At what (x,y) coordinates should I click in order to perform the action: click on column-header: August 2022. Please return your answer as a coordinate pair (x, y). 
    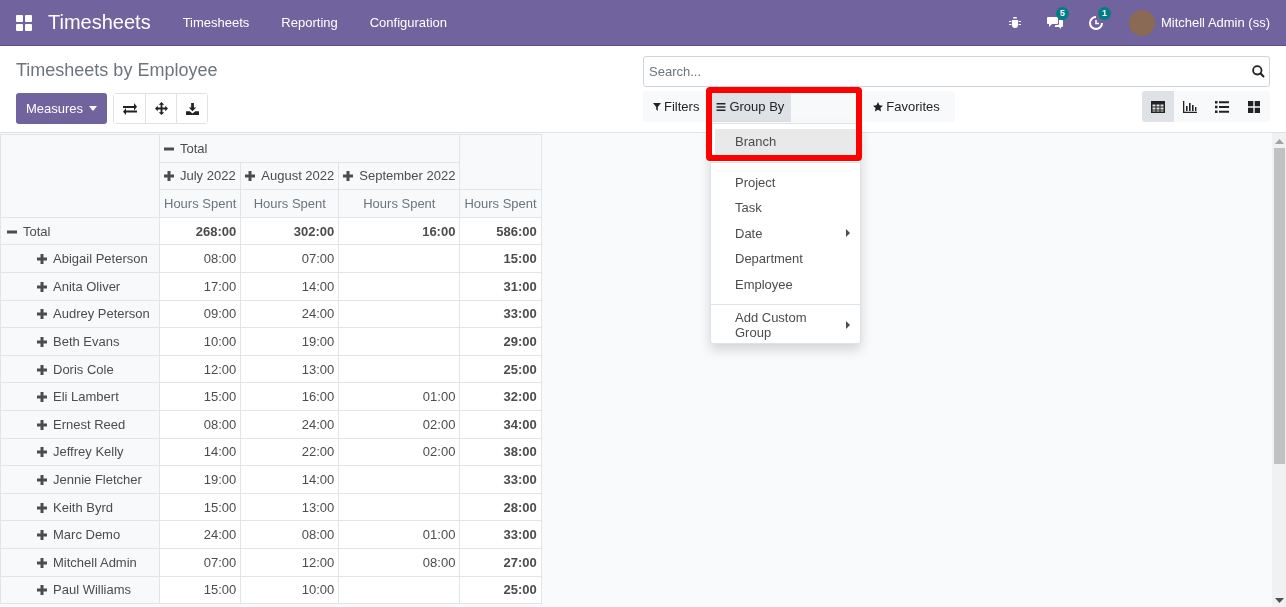
    Looking at the image, I should click on (289, 176).